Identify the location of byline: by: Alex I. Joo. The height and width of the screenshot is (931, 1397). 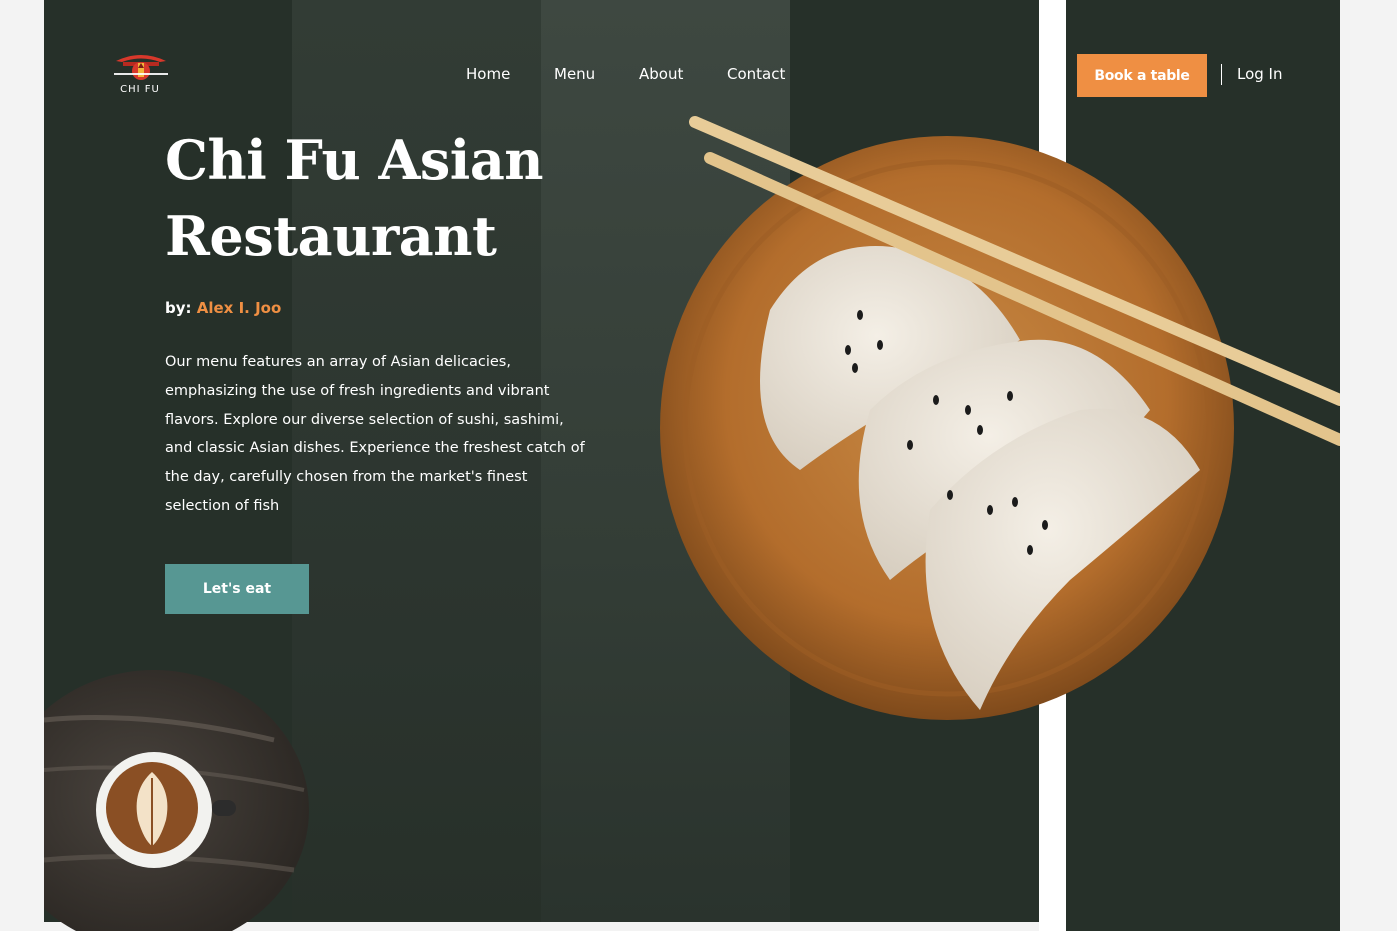
(223, 308).